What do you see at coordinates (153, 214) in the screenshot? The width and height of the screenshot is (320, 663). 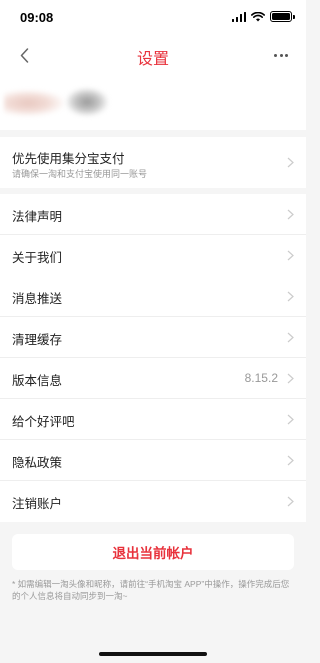 I see `setting-row-legal: 法律声明` at bounding box center [153, 214].